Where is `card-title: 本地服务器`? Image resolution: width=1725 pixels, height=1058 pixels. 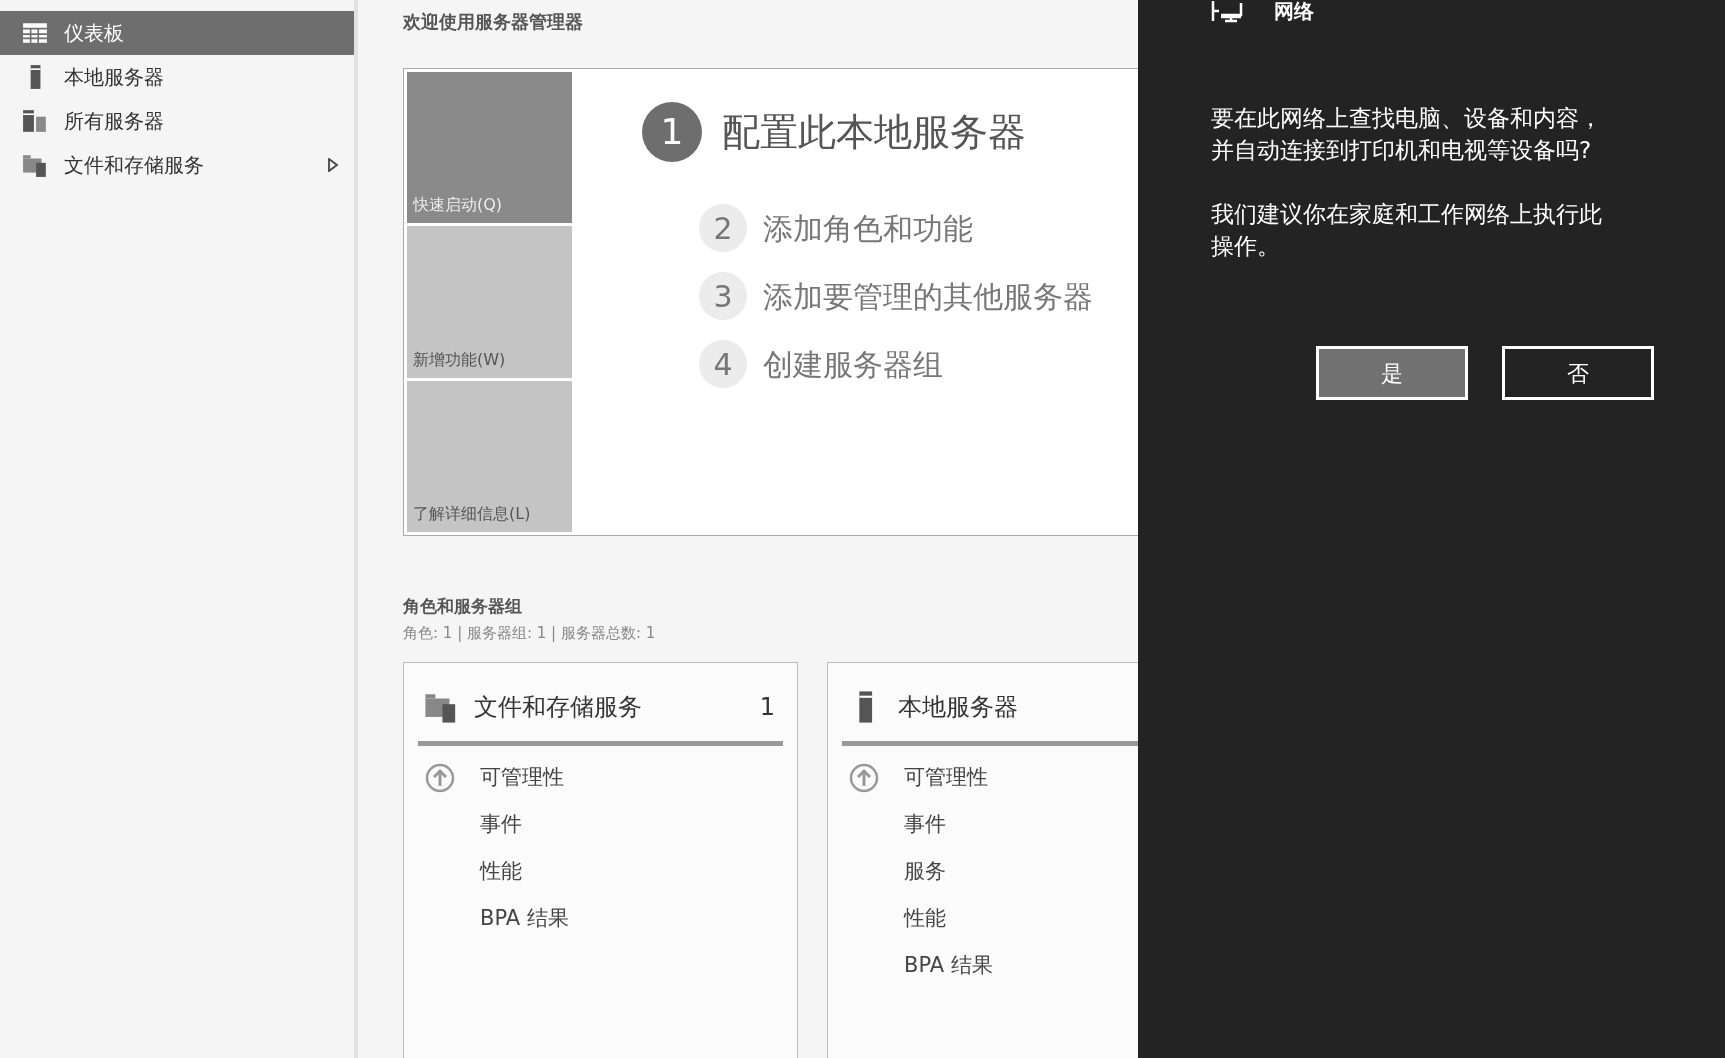 card-title: 本地服务器 is located at coordinates (1018, 707).